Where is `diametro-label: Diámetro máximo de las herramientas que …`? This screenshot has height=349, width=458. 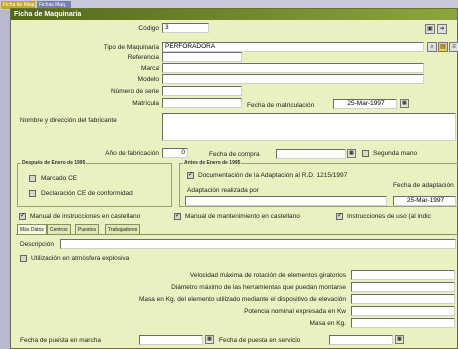 diametro-label: Diámetro máximo de las herramientas que … is located at coordinates (258, 287).